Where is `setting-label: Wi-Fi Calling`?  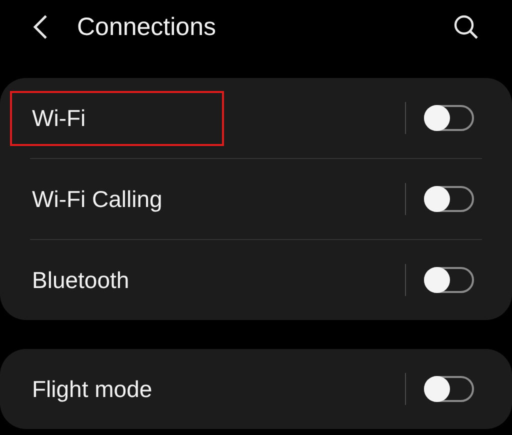 setting-label: Wi-Fi Calling is located at coordinates (97, 199).